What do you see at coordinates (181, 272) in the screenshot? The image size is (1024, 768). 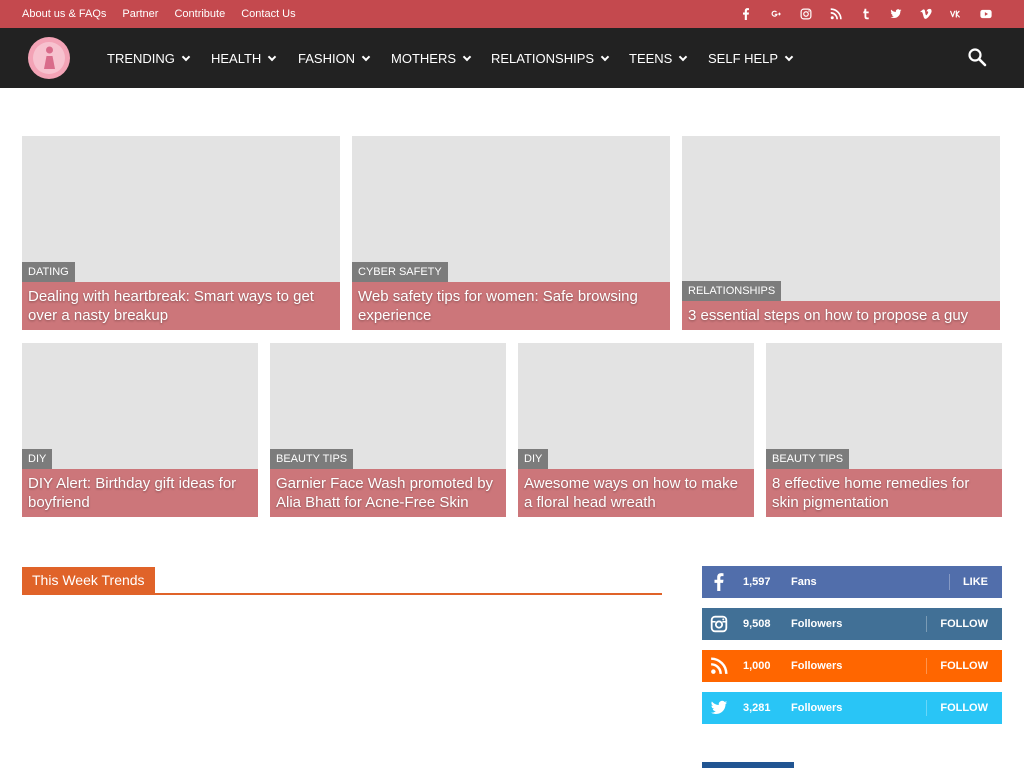 I see `category-row: DATING` at bounding box center [181, 272].